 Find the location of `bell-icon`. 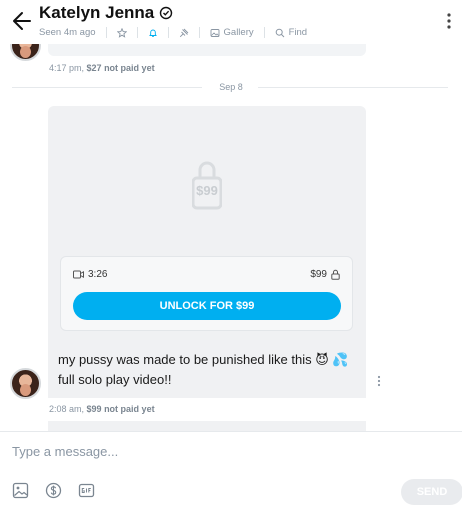

bell-icon is located at coordinates (153, 33).